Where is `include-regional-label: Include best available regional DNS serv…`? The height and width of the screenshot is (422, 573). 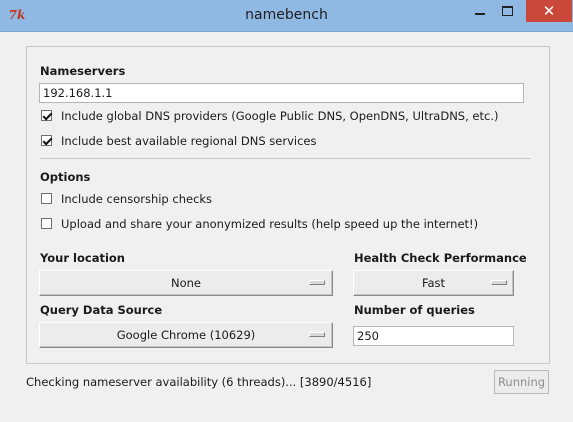 include-regional-label: Include best available regional DNS serv… is located at coordinates (189, 141).